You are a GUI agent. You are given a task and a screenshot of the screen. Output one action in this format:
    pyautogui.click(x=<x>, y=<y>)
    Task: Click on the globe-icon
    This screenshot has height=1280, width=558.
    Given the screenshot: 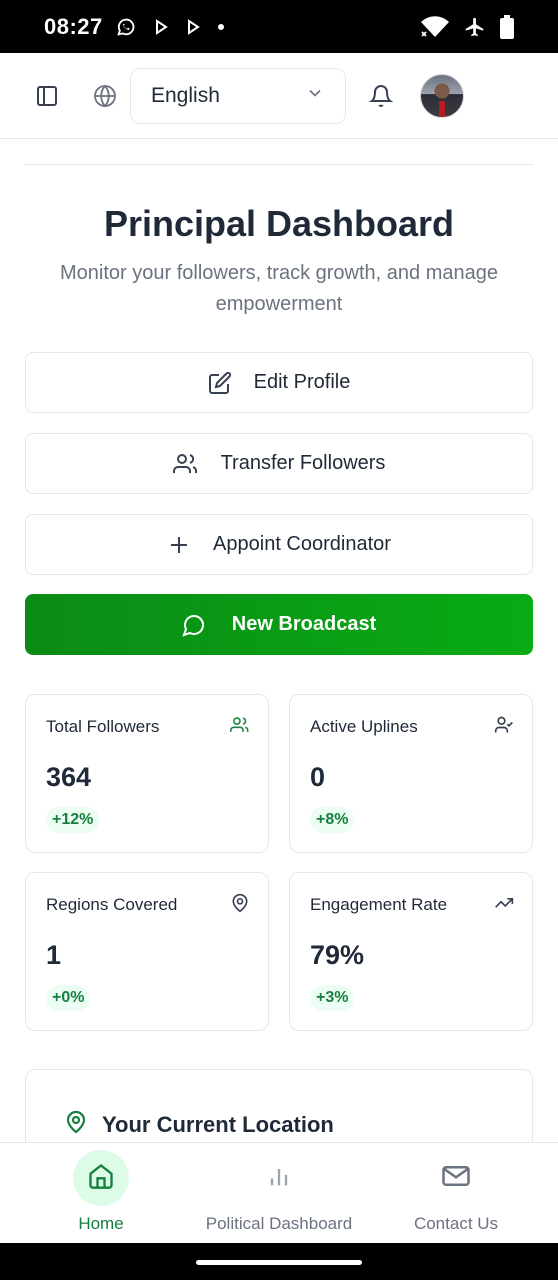 What is the action you would take?
    pyautogui.click(x=105, y=96)
    